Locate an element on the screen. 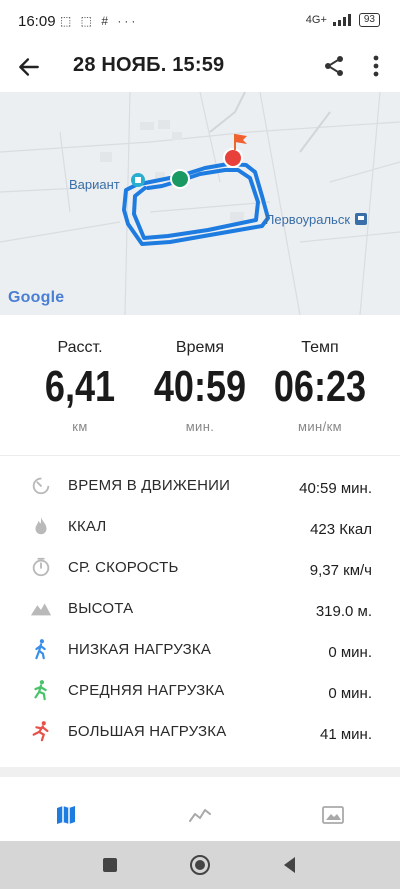 The width and height of the screenshot is (400, 889). stopwatch-icon is located at coordinates (41, 486).